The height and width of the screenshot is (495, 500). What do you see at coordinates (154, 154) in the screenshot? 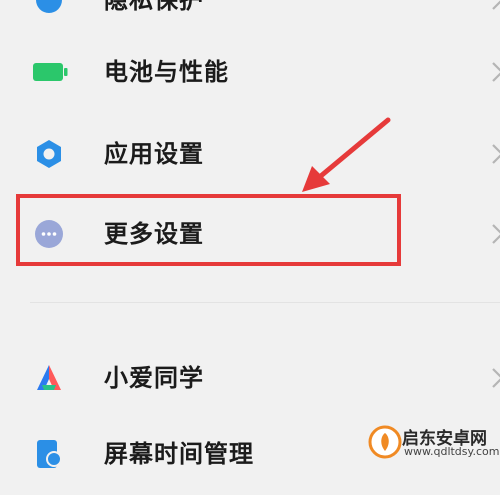
I see `settings-item-label: 应用设置` at bounding box center [154, 154].